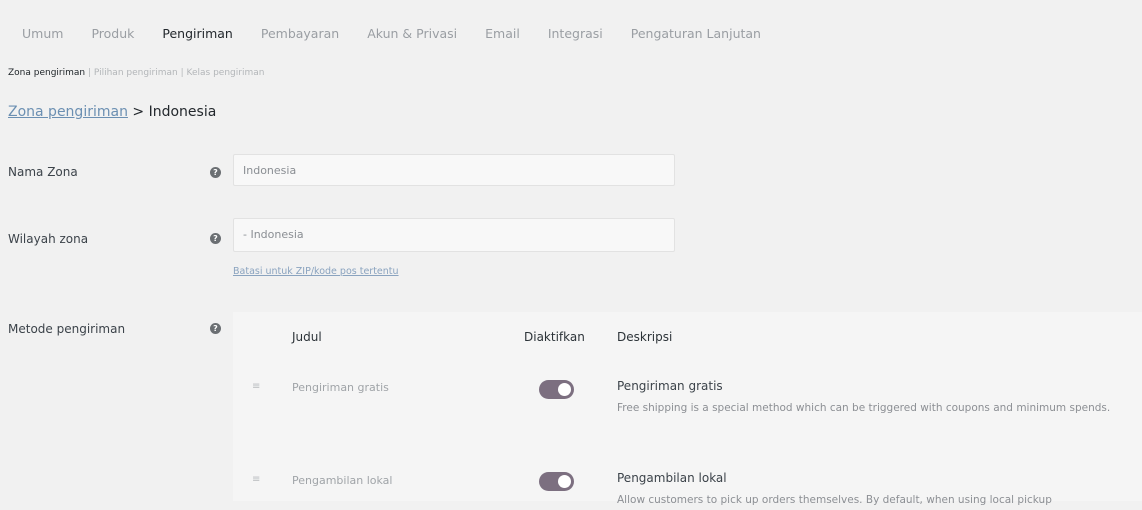 Image resolution: width=1142 pixels, height=510 pixels. I want to click on method-title: Pengambilan lokal, so click(342, 480).